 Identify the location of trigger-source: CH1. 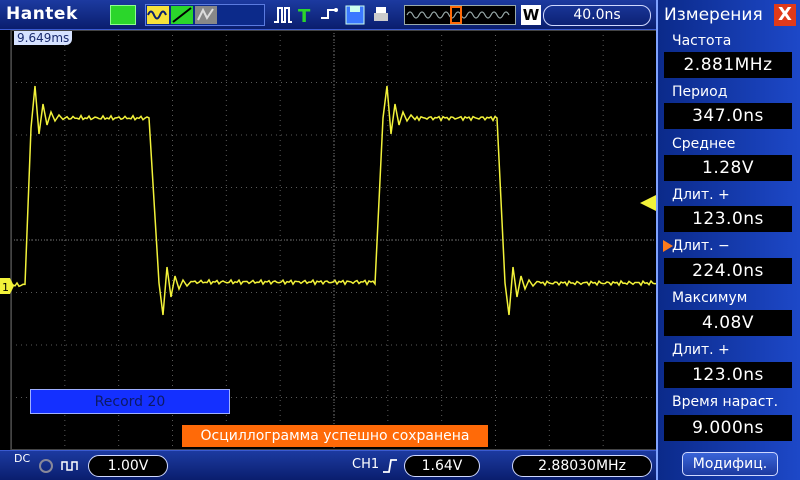
(366, 464).